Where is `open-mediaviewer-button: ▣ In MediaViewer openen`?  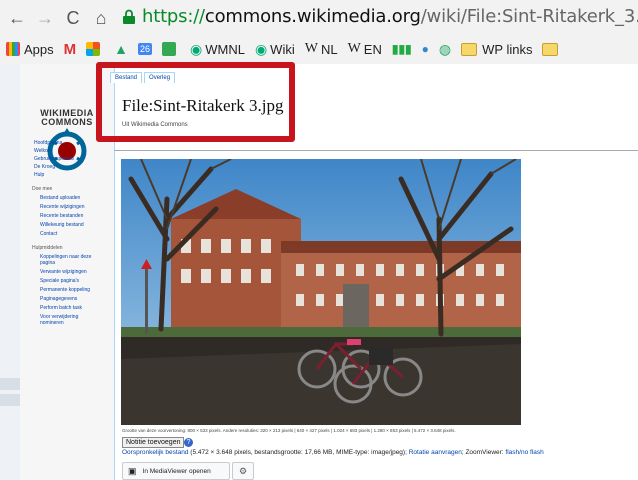
open-mediaviewer-button: ▣ In MediaViewer openen is located at coordinates (176, 471).